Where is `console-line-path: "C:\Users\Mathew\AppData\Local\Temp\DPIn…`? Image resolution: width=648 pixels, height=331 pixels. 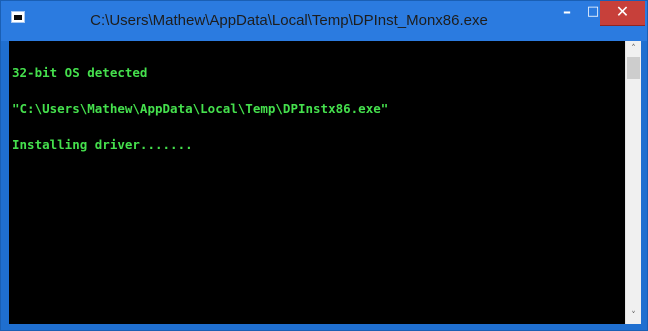
console-line-path: "C:\Users\Mathew\AppData\Local\Temp\DPIn… is located at coordinates (200, 108).